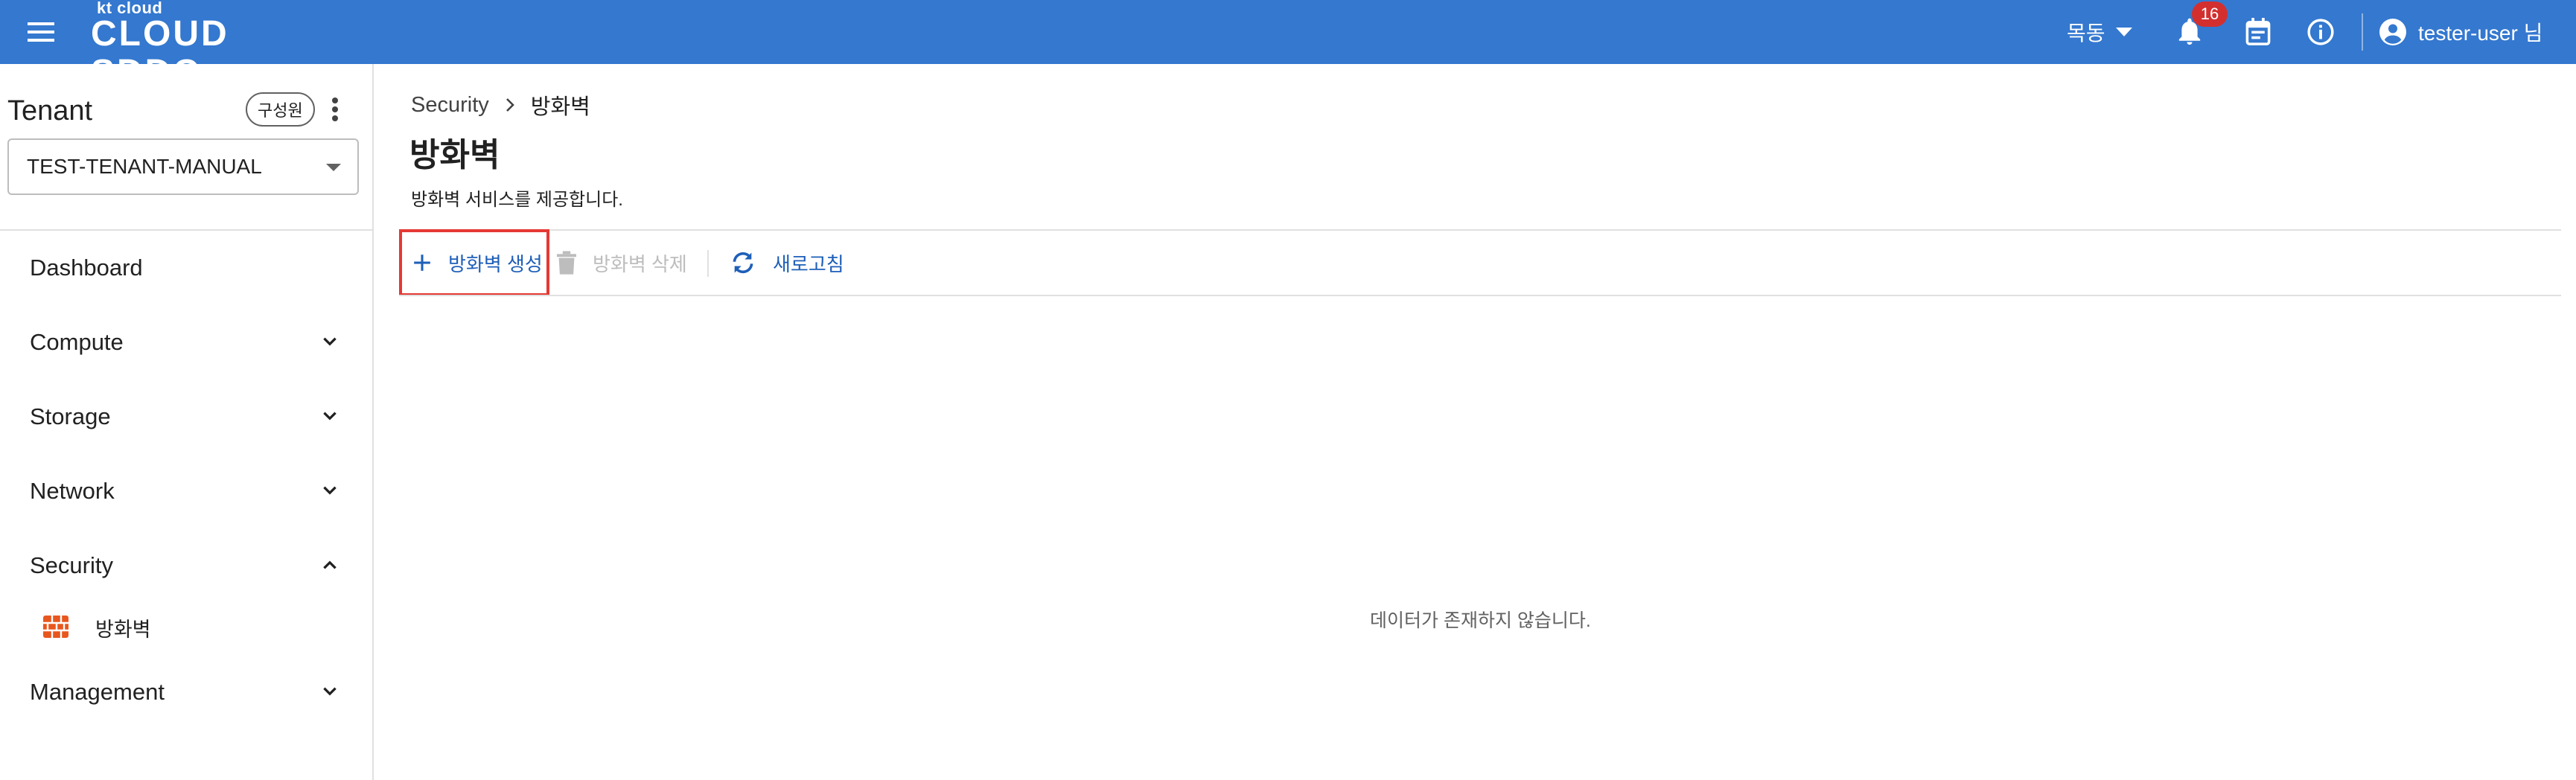 The image size is (2576, 780). Describe the element at coordinates (86, 268) in the screenshot. I see `sidebar-item-label: Dashboard` at that location.